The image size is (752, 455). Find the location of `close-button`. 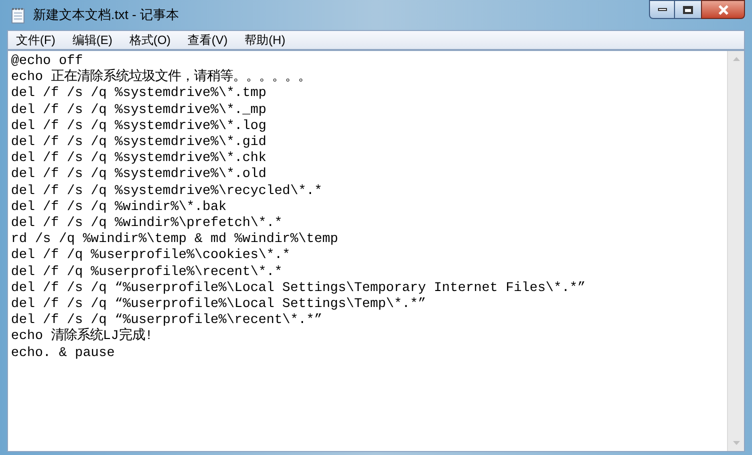

close-button is located at coordinates (723, 9).